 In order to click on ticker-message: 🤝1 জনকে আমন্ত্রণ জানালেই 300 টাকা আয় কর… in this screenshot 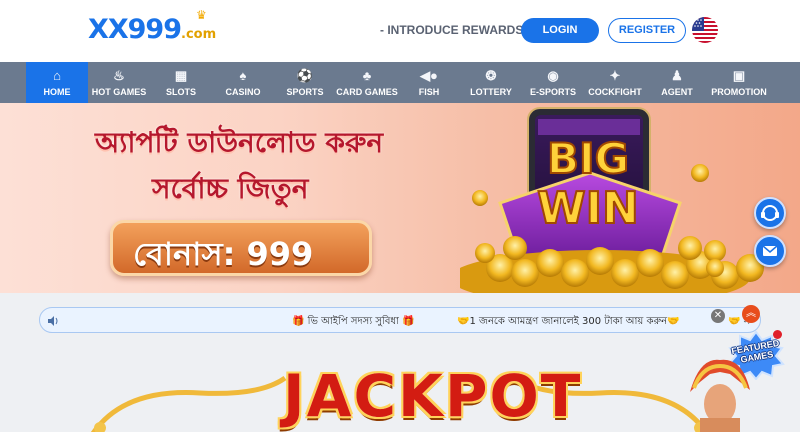, I will do `click(568, 321)`.